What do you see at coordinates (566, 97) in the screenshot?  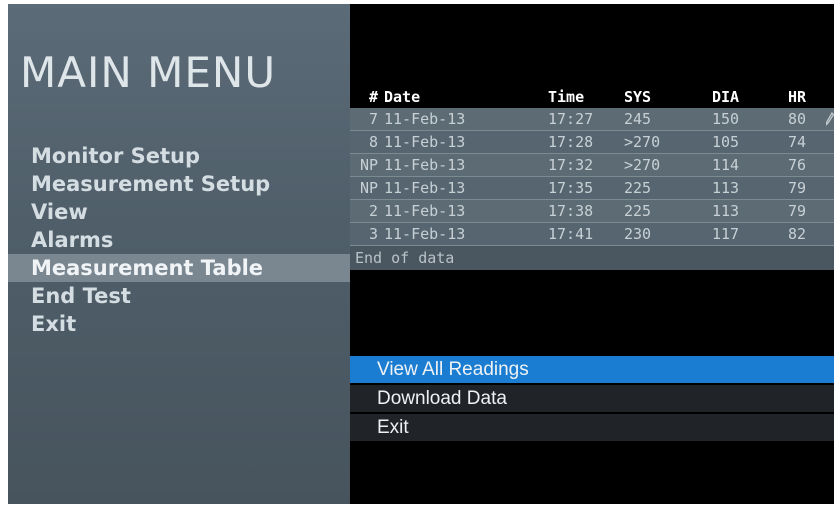 I see `header-time: Time` at bounding box center [566, 97].